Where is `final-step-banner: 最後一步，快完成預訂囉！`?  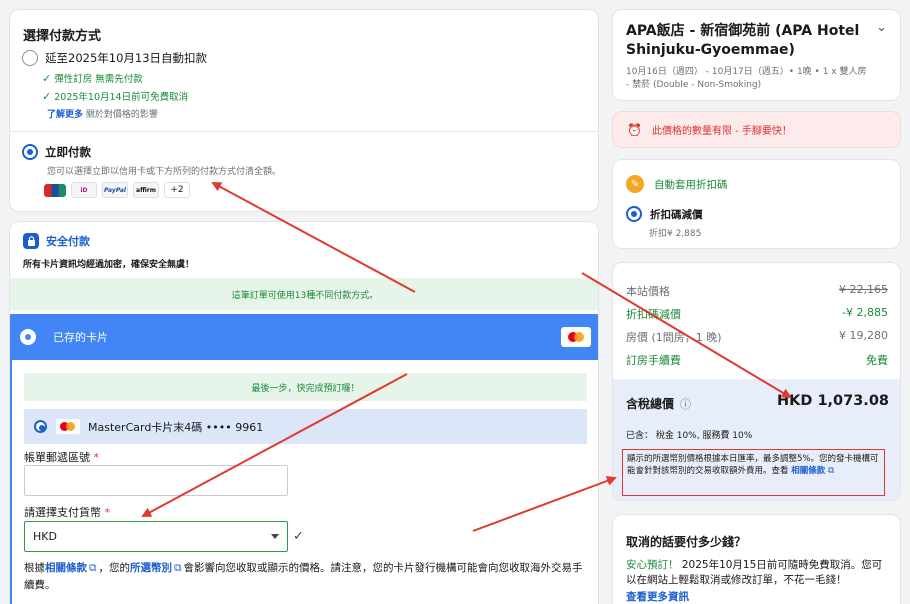 final-step-banner: 最後一步，快完成預訂囉！ is located at coordinates (305, 387).